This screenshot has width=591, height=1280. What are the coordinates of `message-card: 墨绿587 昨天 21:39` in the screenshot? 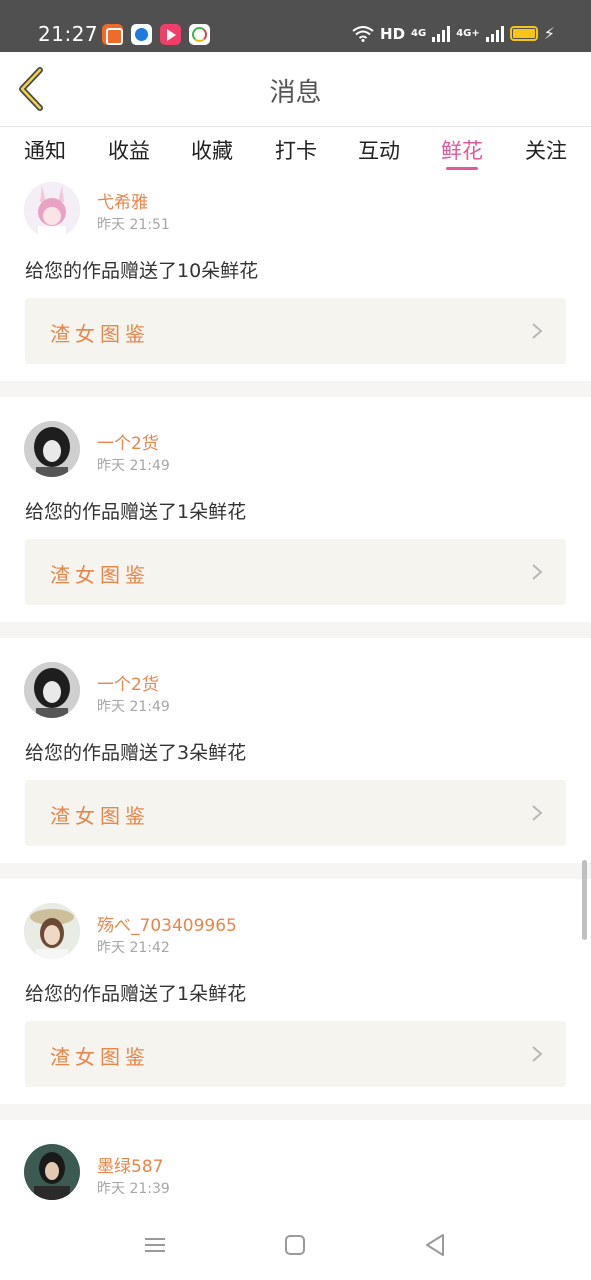 It's located at (295, 1165).